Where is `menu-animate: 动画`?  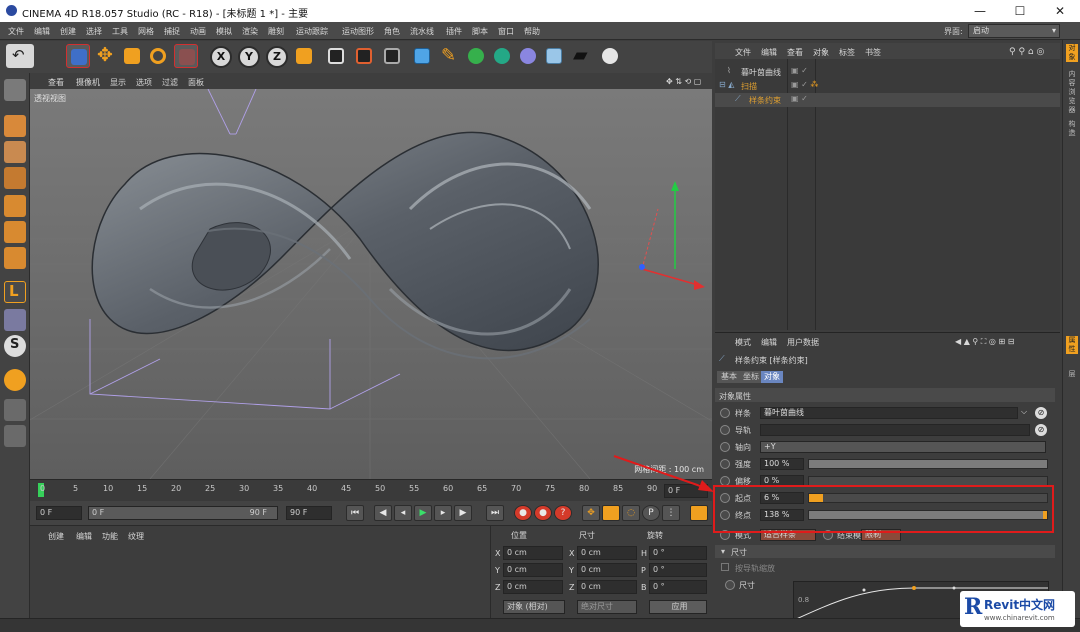
menu-animate: 动画 is located at coordinates (198, 31).